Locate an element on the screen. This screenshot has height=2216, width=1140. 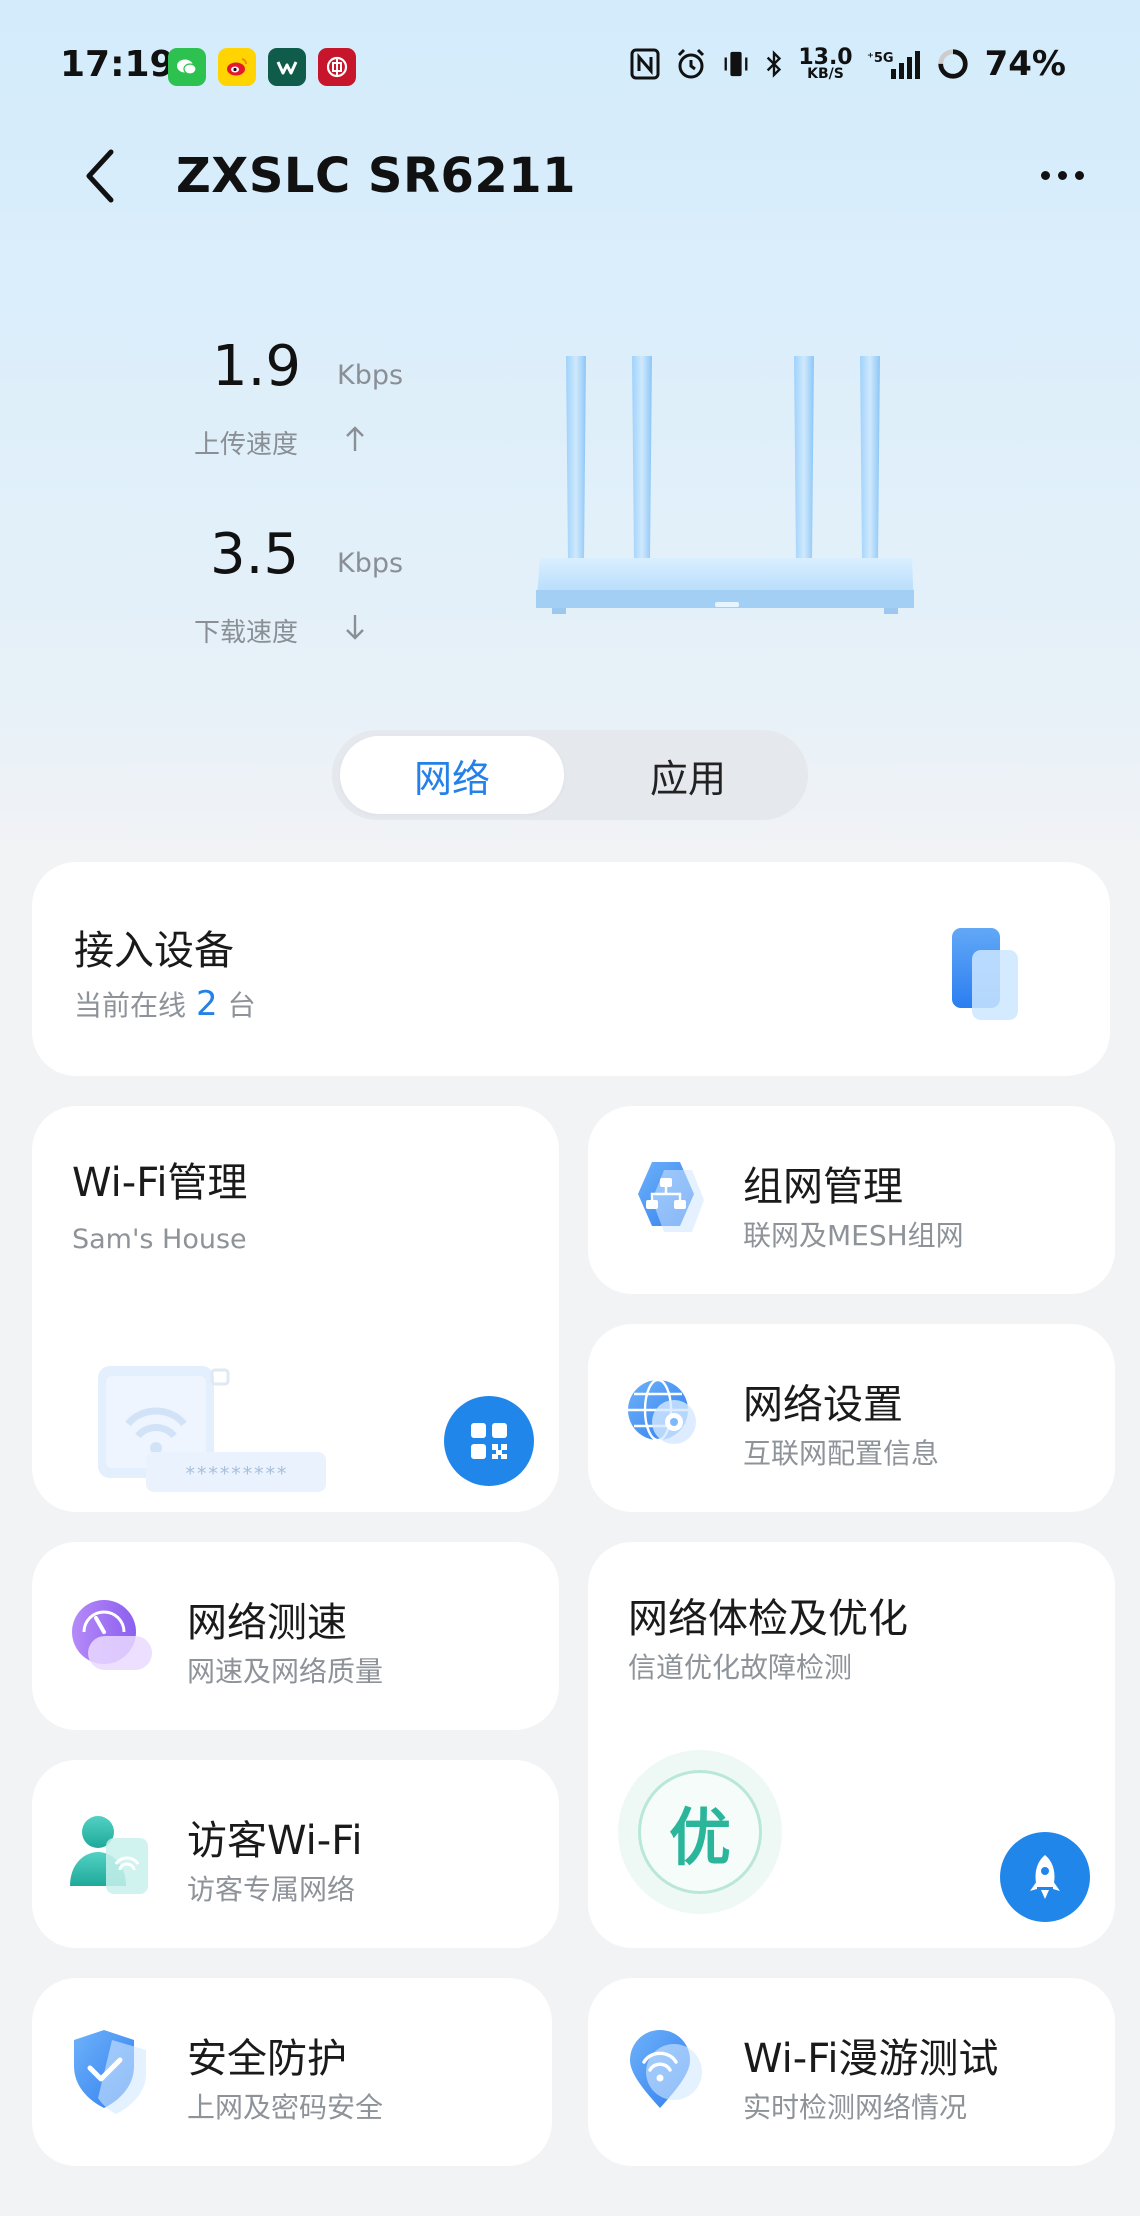
svg-text: ⁺5G is located at coordinates (880, 58).